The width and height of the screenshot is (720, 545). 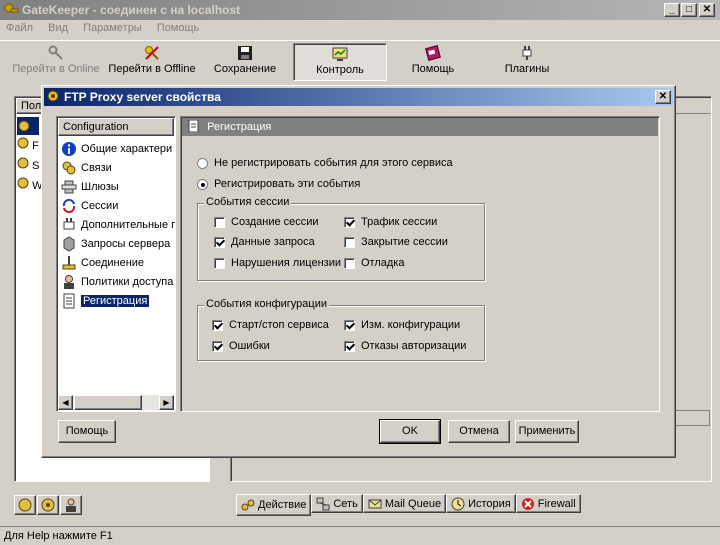 I want to click on nav-item-connection: Соединение, so click(x=118, y=262).